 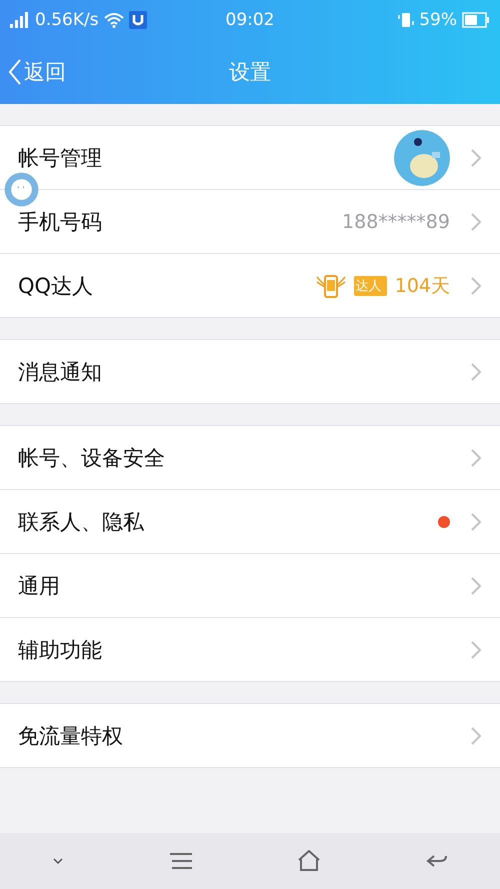 I want to click on battery-percent: 59%, so click(x=438, y=20).